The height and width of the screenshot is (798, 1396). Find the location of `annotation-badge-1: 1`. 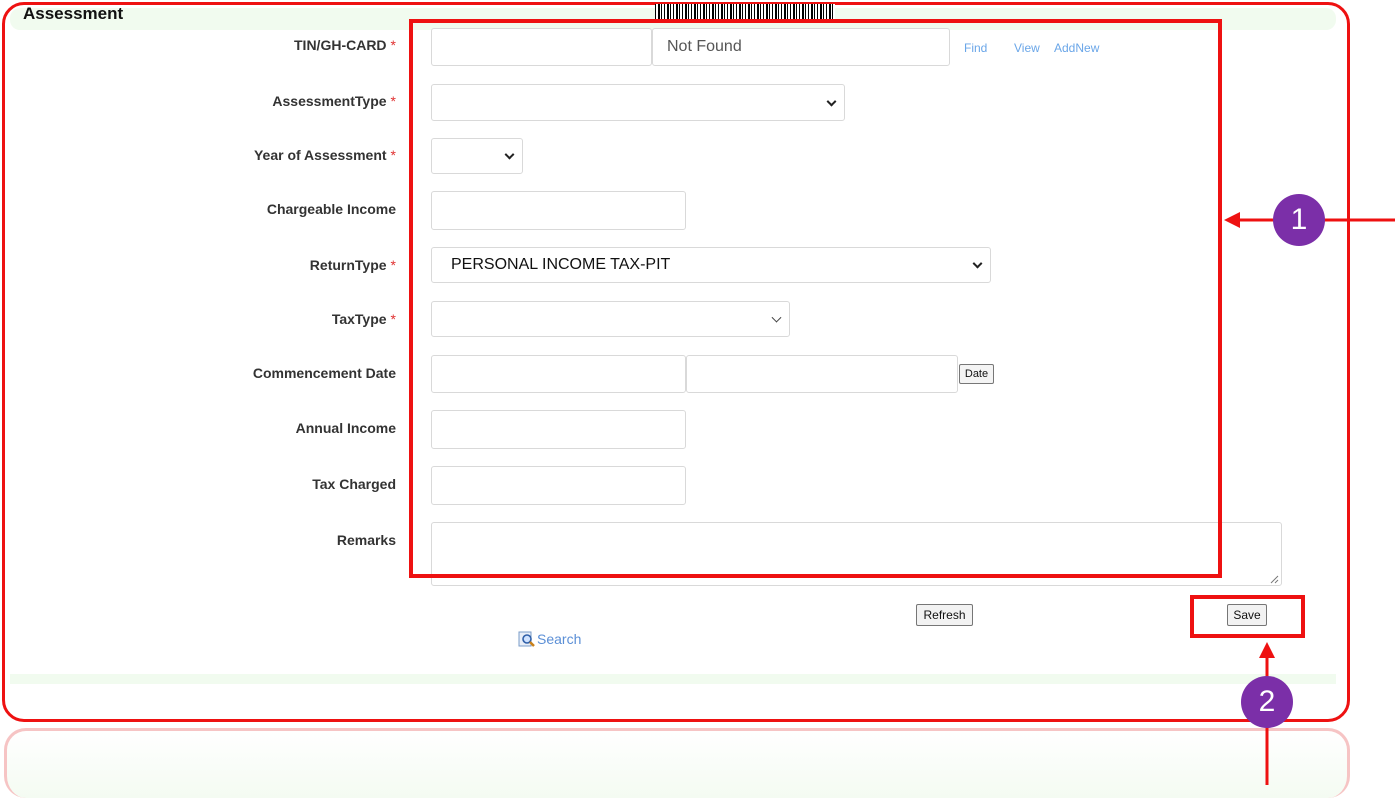

annotation-badge-1: 1 is located at coordinates (1299, 220).